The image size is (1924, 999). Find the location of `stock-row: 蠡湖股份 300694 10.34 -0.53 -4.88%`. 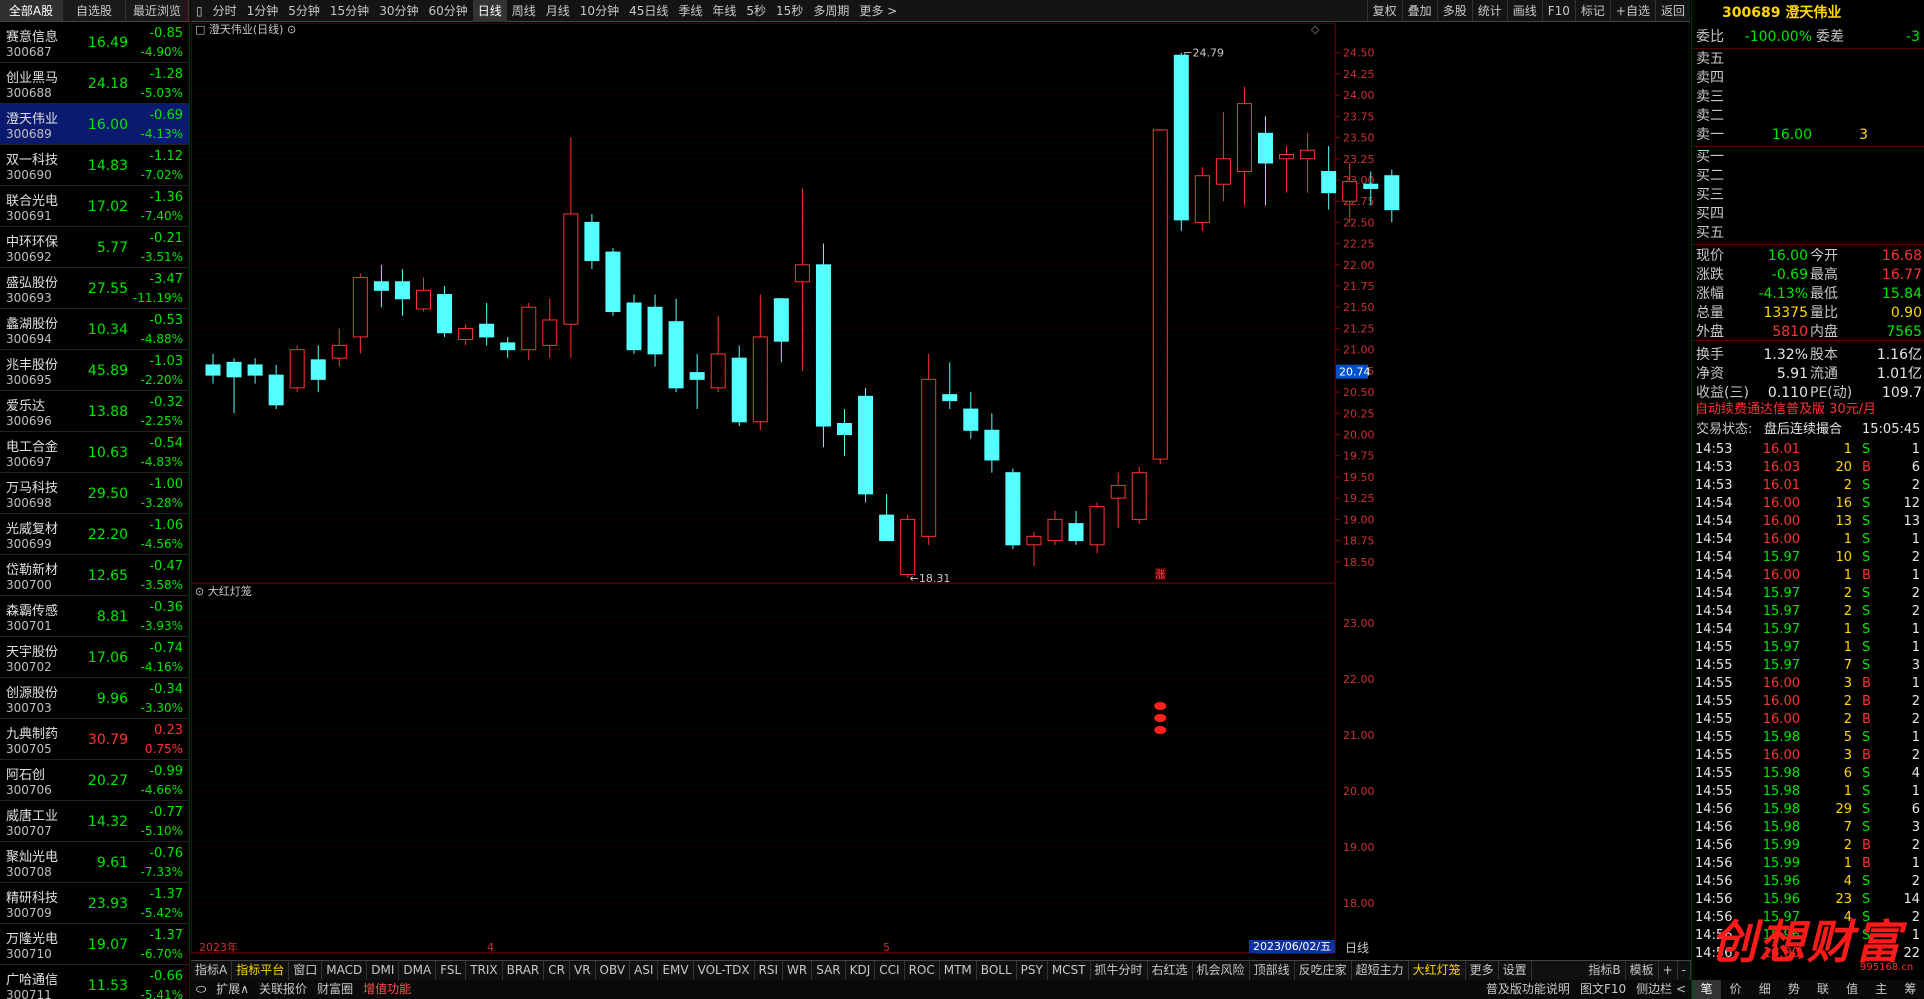

stock-row: 蠡湖股份 300694 10.34 -0.53 -4.88% is located at coordinates (94, 329).